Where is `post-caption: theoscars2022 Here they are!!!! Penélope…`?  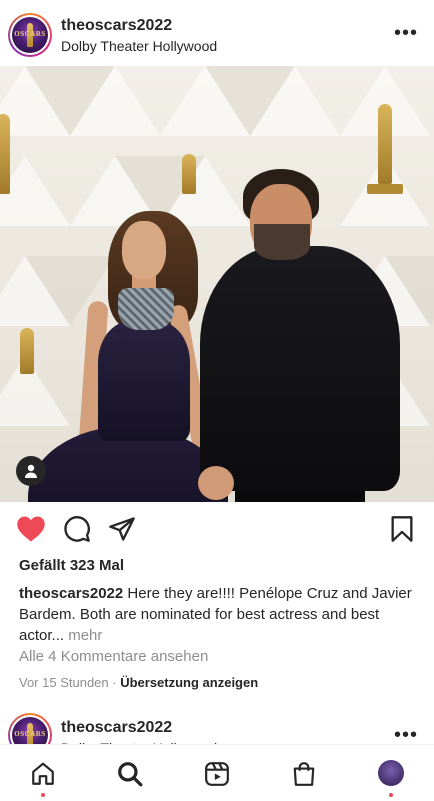 post-caption: theoscars2022 Here they are!!!! Penélope… is located at coordinates (219, 614).